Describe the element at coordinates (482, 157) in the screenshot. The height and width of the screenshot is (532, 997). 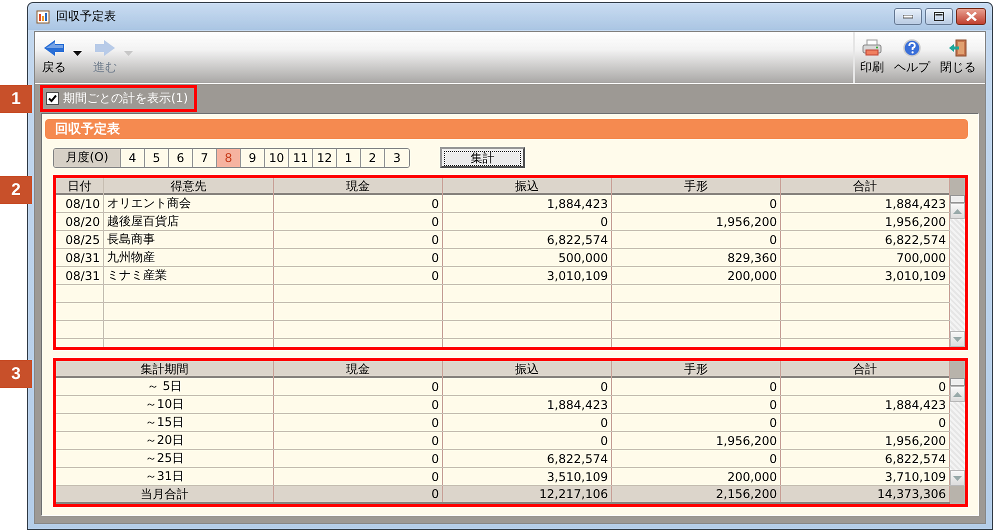
I see `aggregate-button: 集計` at that location.